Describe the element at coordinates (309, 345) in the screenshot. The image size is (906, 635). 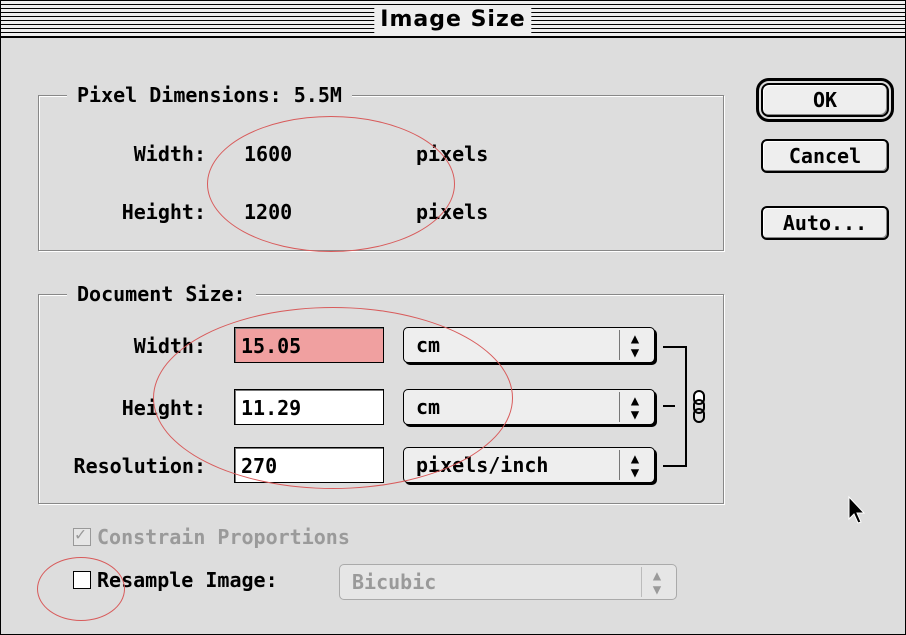
I see `doc-width-field: 15.05` at that location.